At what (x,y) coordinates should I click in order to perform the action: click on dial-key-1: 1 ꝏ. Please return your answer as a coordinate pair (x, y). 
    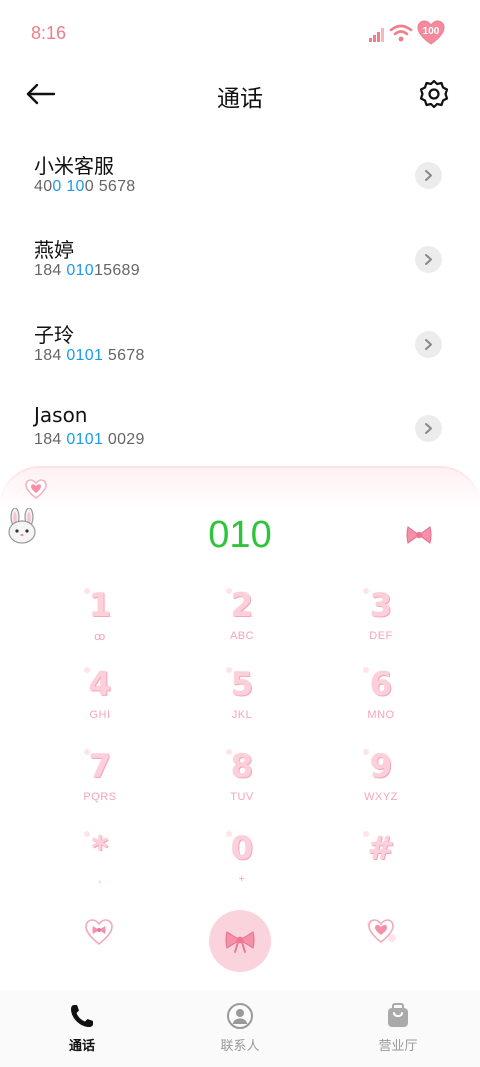
    Looking at the image, I should click on (100, 621).